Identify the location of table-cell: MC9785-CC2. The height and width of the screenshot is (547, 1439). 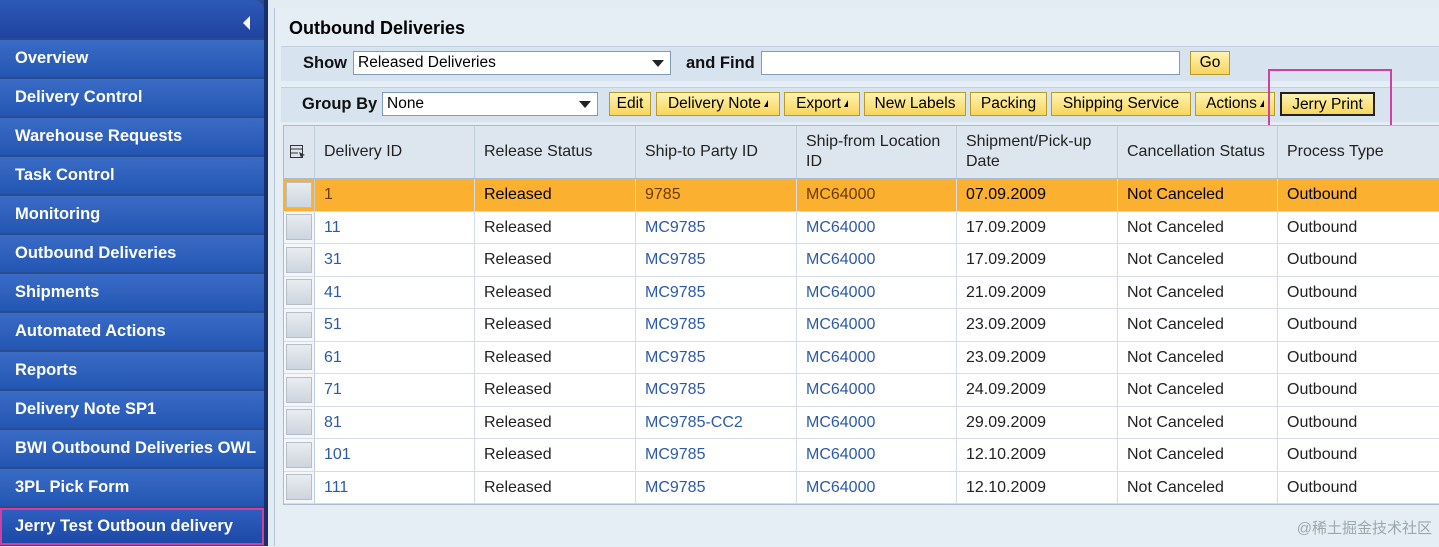
(716, 422).